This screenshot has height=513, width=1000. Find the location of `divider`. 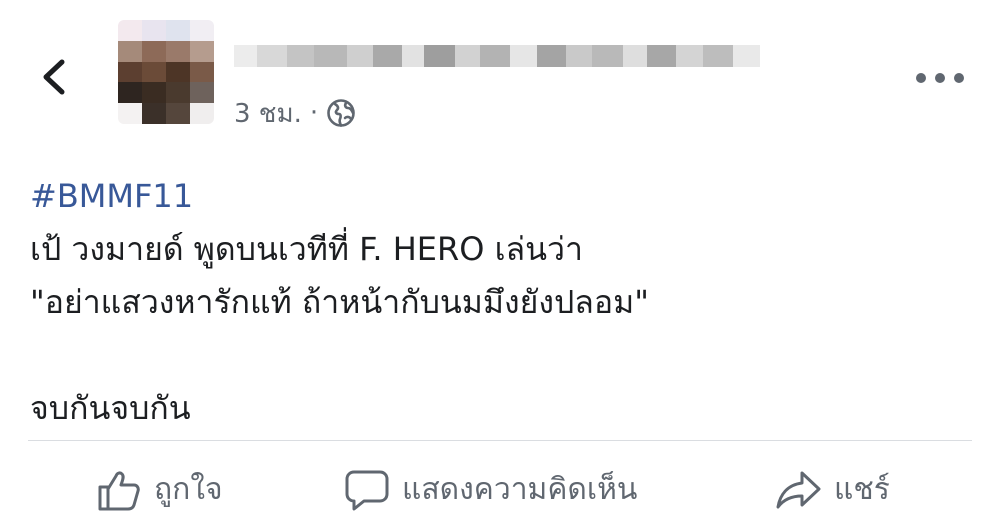

divider is located at coordinates (500, 440).